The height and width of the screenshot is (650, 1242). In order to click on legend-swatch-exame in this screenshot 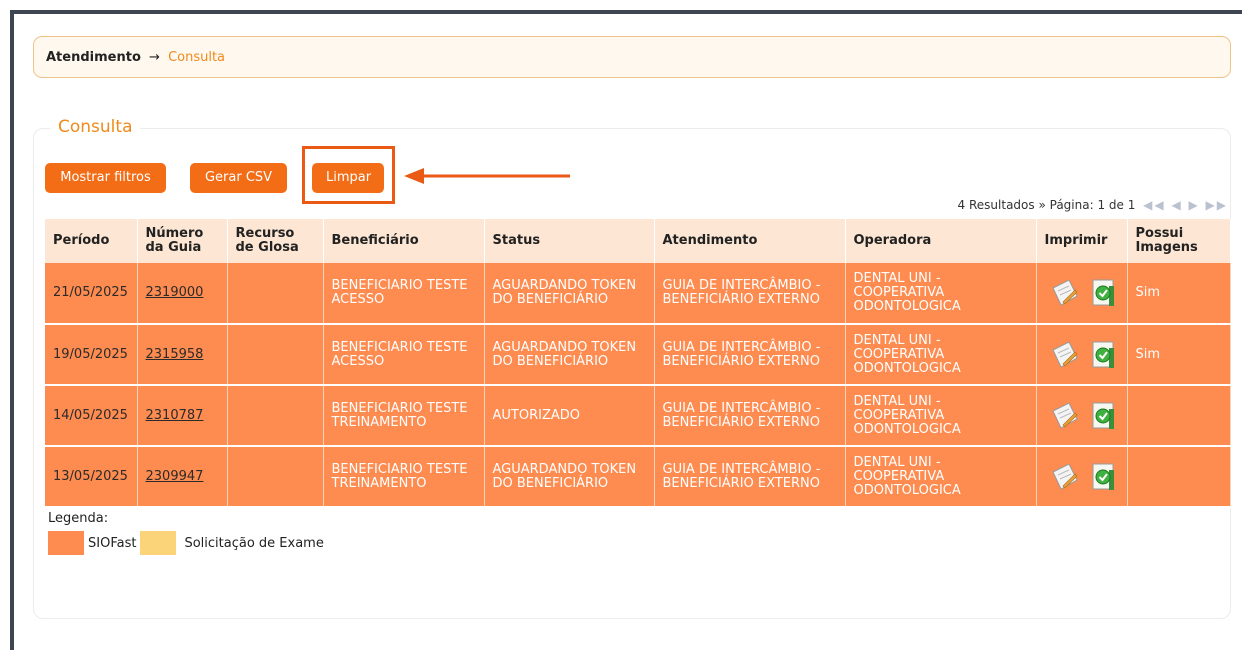, I will do `click(158, 543)`.